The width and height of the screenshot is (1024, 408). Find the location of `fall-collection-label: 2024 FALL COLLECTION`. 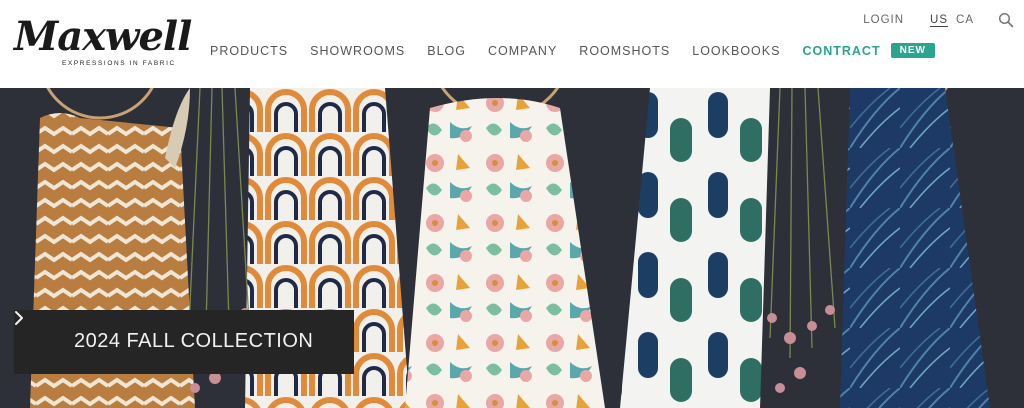

fall-collection-label: 2024 FALL COLLECTION is located at coordinates (194, 341).